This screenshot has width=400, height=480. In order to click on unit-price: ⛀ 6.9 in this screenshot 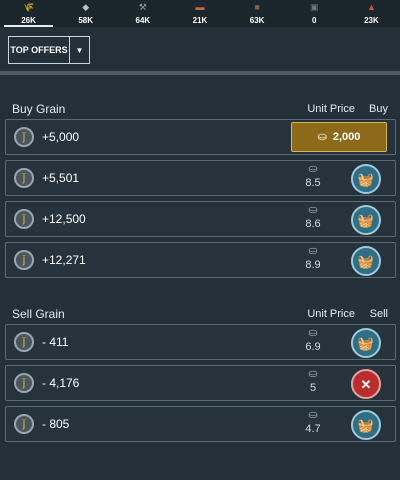, I will do `click(313, 340)`.